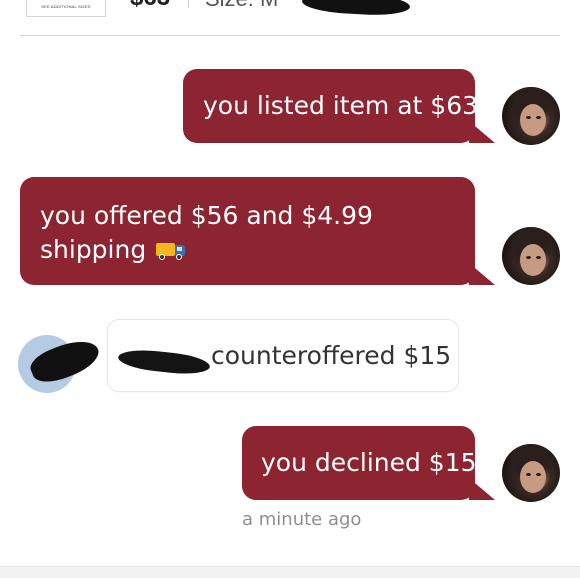 This screenshot has height=578, width=580. I want to click on listing-size: Size: M, so click(241, 6).